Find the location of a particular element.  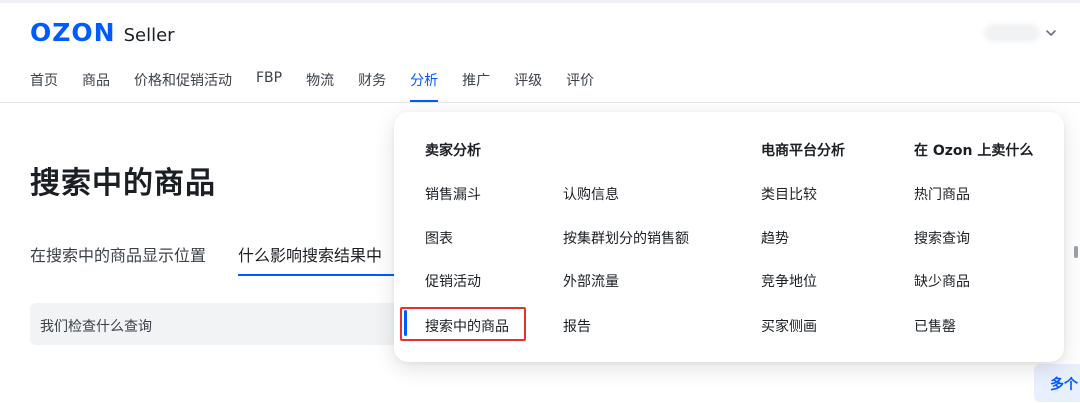

logo-ozon: OZON is located at coordinates (73, 32).